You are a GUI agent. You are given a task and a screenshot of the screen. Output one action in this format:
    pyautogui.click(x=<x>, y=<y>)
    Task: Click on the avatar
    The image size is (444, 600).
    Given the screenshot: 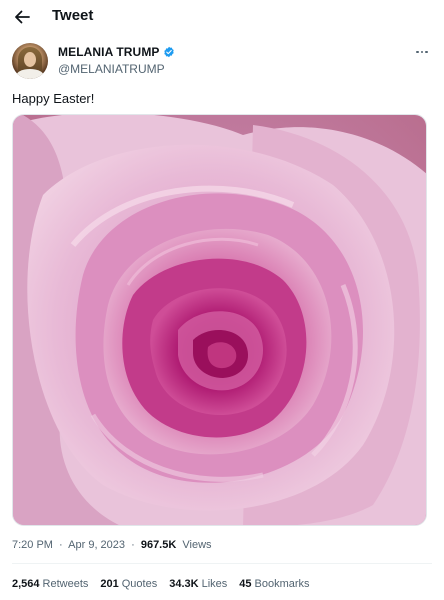 What is the action you would take?
    pyautogui.click(x=30, y=61)
    